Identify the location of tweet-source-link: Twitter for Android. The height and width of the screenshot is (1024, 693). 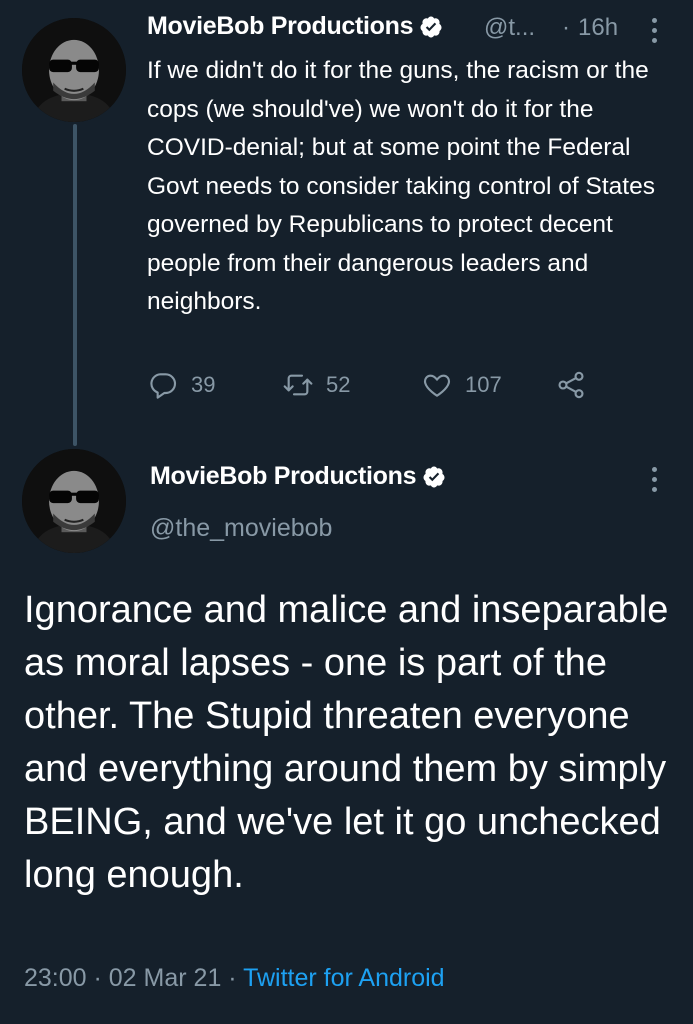
(343, 978).